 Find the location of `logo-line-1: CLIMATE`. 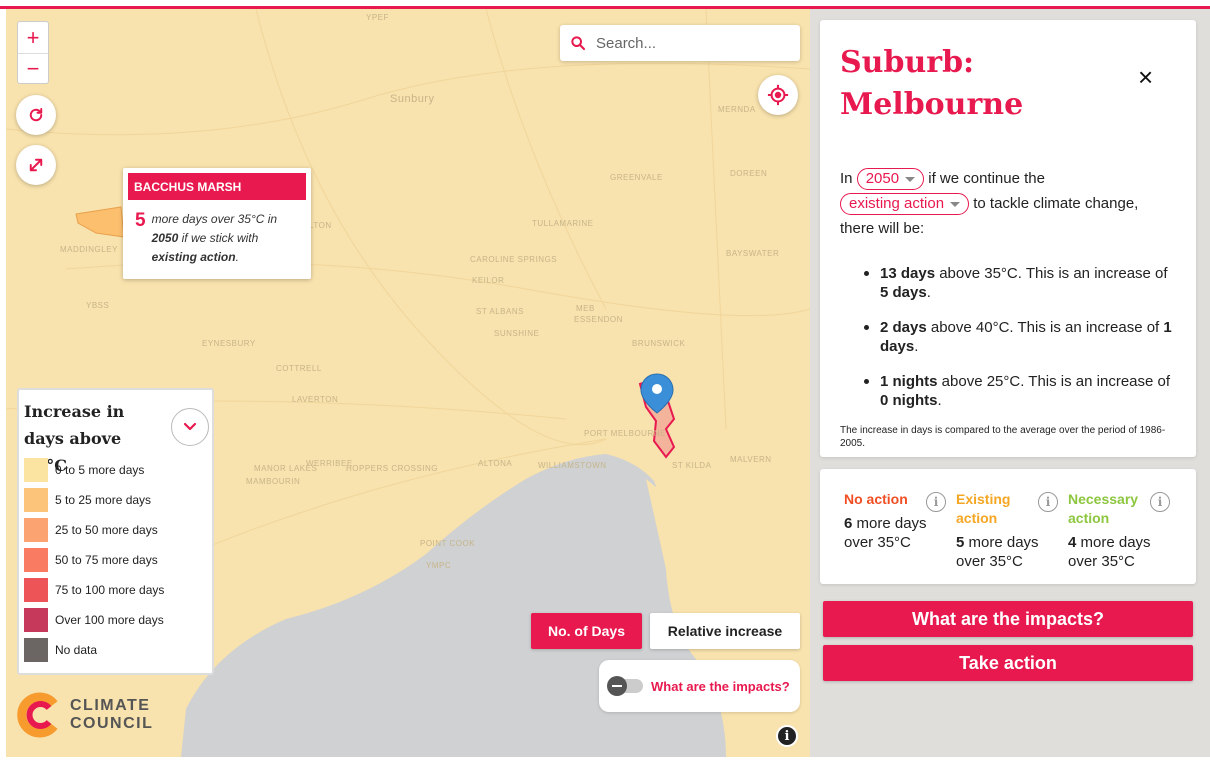

logo-line-1: CLIMATE is located at coordinates (110, 705).